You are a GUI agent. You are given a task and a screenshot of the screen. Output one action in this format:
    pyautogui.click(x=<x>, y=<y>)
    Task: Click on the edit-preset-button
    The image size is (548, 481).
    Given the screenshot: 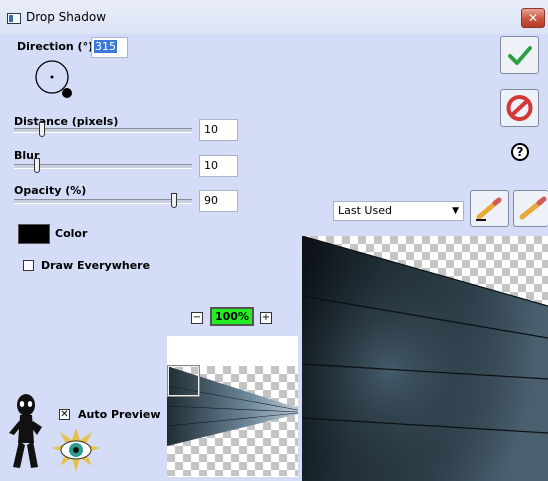 What is the action you would take?
    pyautogui.click(x=530, y=208)
    